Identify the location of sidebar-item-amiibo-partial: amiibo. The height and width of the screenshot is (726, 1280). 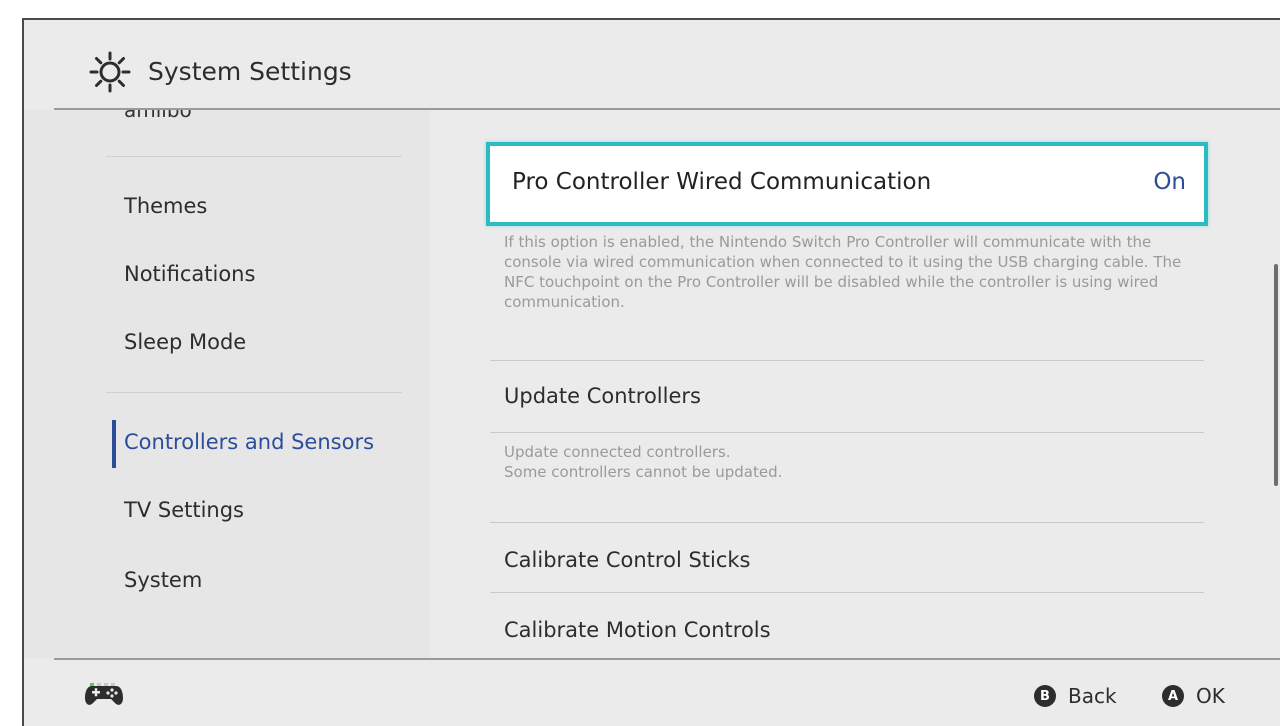
(158, 118).